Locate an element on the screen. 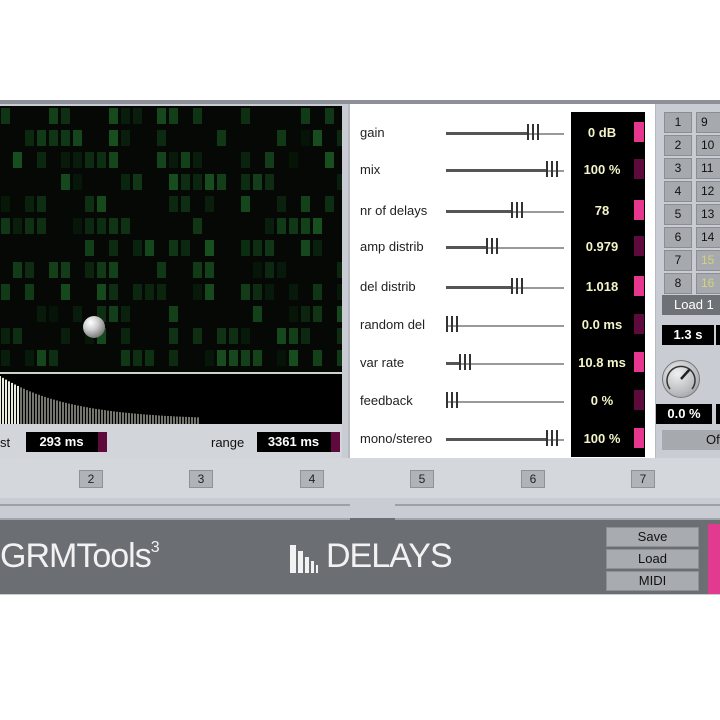  time-value: 1.3 s is located at coordinates (688, 335).